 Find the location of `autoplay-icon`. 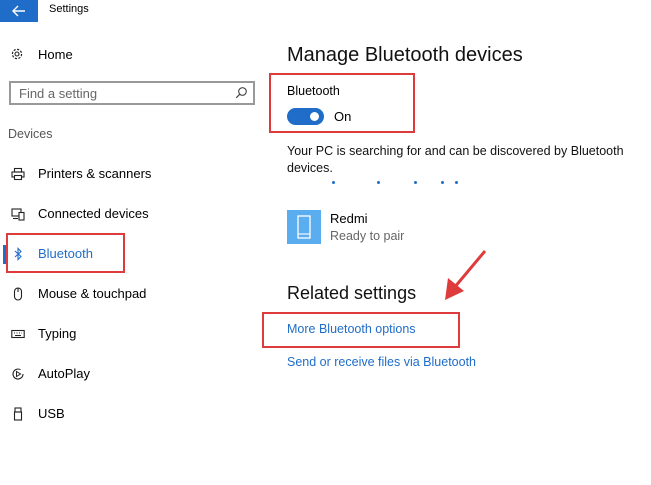

autoplay-icon is located at coordinates (18, 374).